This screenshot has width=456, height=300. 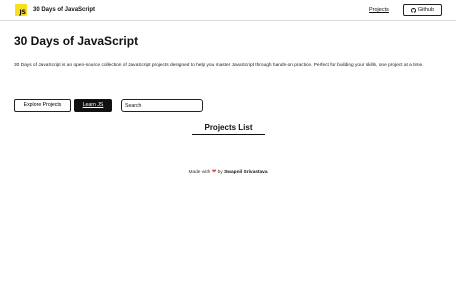 I want to click on github-icon, so click(x=413, y=10).